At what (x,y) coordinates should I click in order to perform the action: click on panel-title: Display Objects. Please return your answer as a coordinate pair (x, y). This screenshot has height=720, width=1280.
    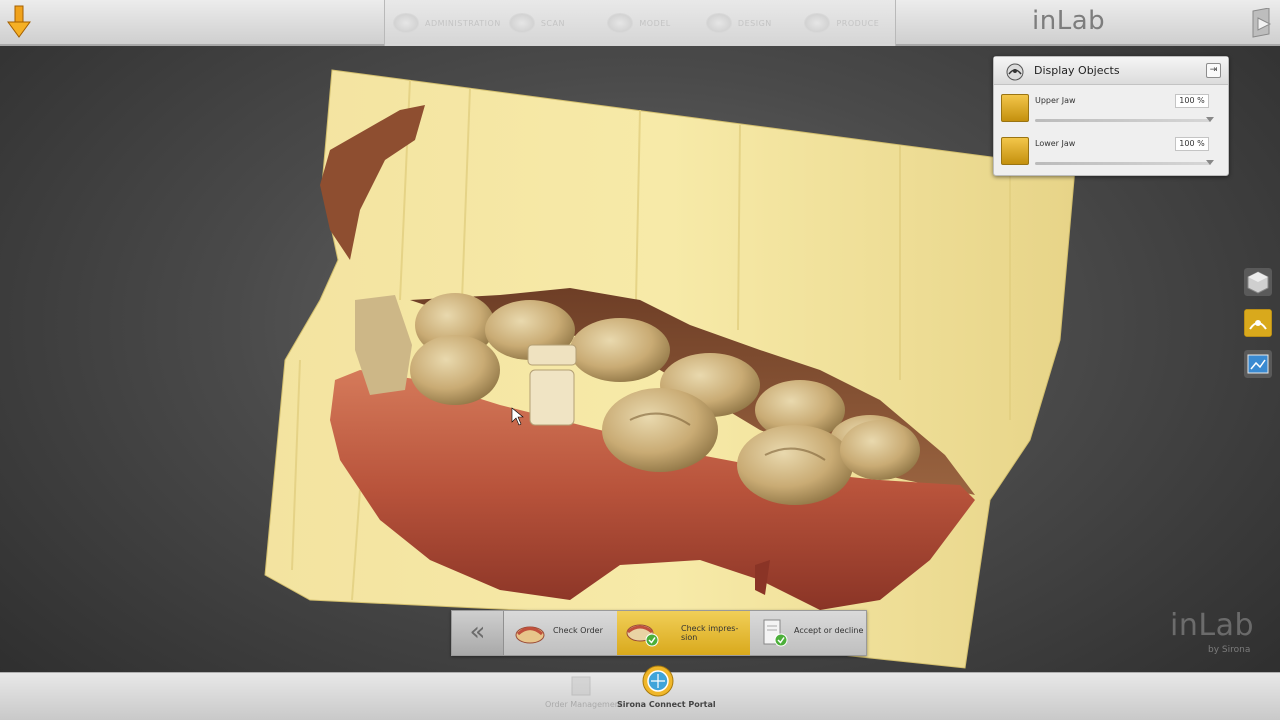
    Looking at the image, I should click on (1077, 70).